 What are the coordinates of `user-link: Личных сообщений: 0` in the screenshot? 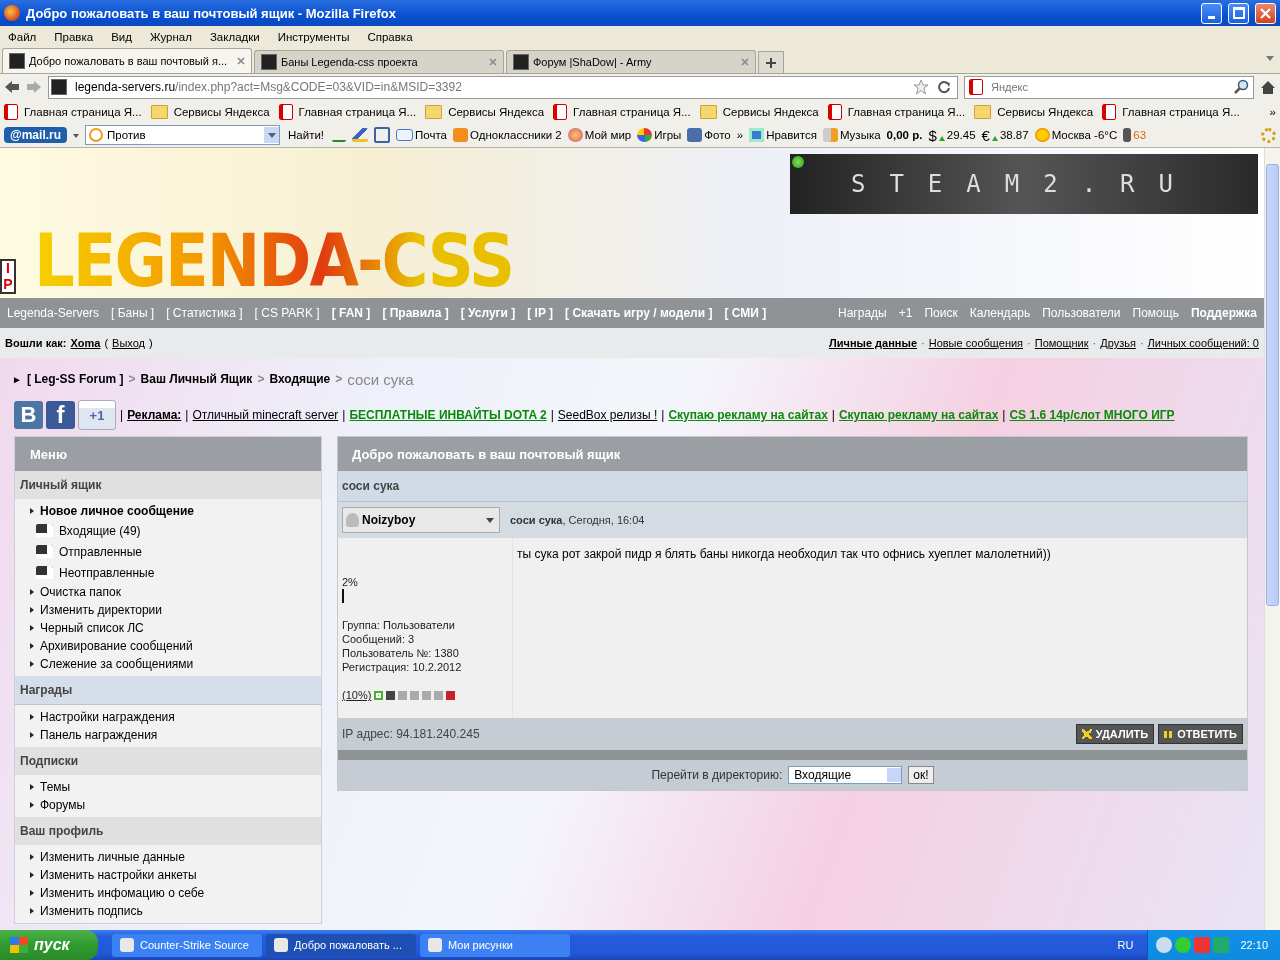 It's located at (1203, 343).